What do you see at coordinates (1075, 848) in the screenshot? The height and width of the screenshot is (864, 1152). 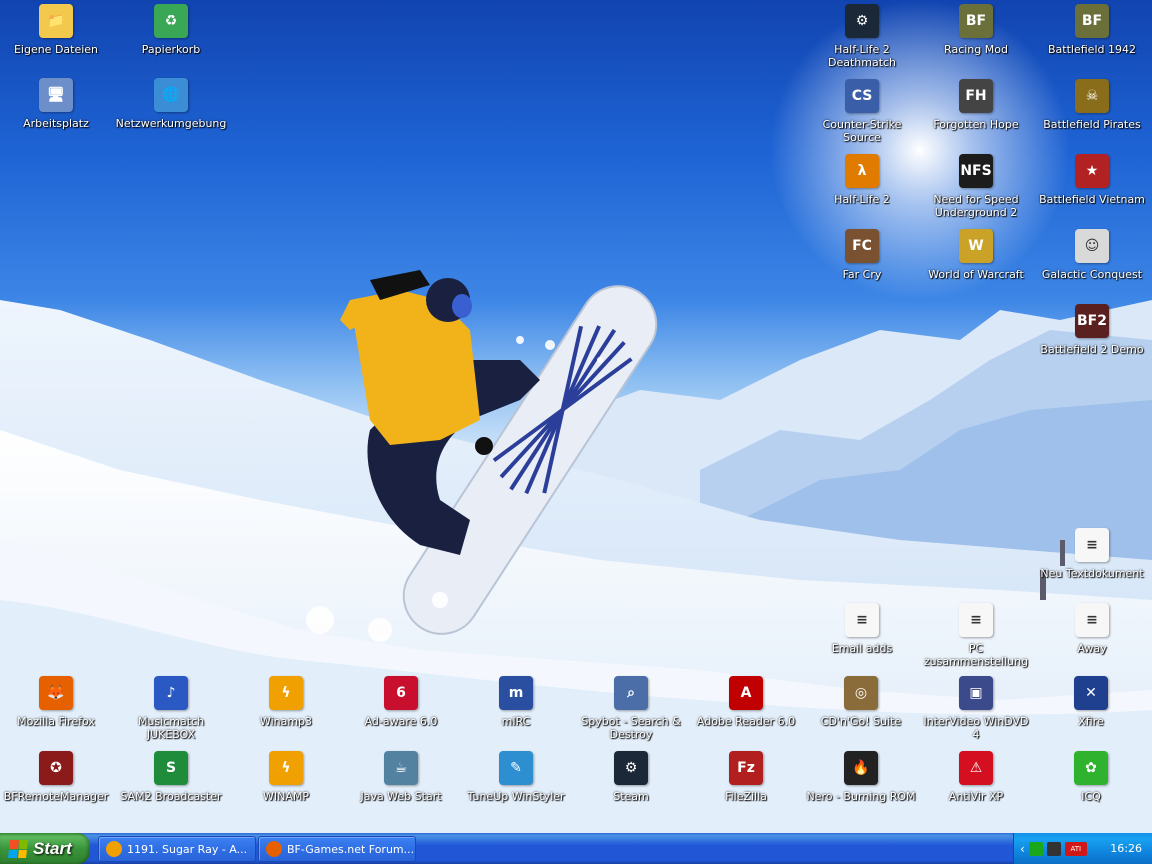 I see `ati-icon: ATI` at bounding box center [1075, 848].